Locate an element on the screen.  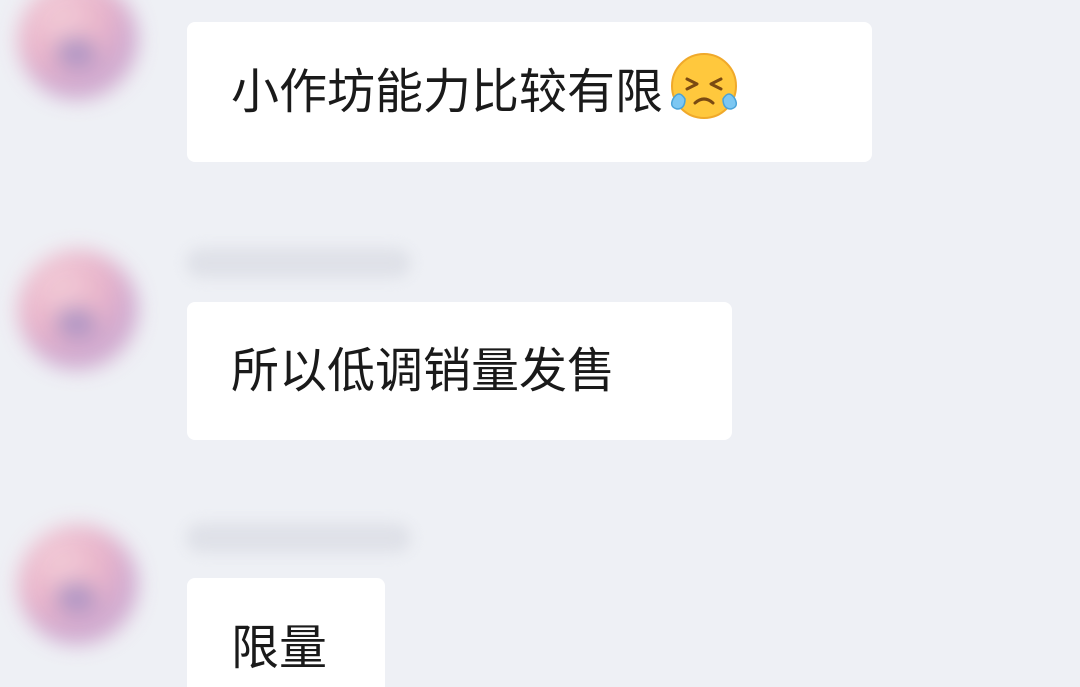
message-bubble: 所以低调销量发售 is located at coordinates (459, 371).